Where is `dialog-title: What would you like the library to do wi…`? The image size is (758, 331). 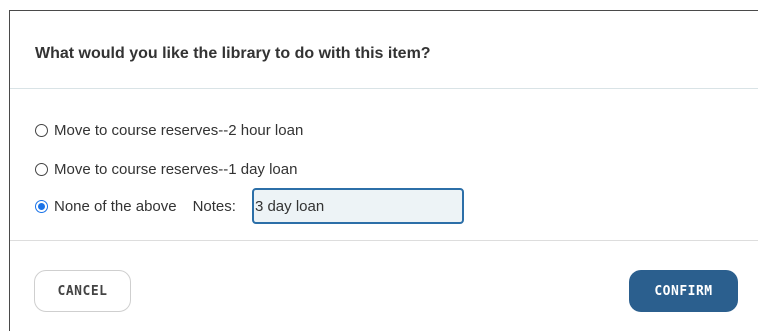 dialog-title: What would you like the library to do wi… is located at coordinates (233, 53).